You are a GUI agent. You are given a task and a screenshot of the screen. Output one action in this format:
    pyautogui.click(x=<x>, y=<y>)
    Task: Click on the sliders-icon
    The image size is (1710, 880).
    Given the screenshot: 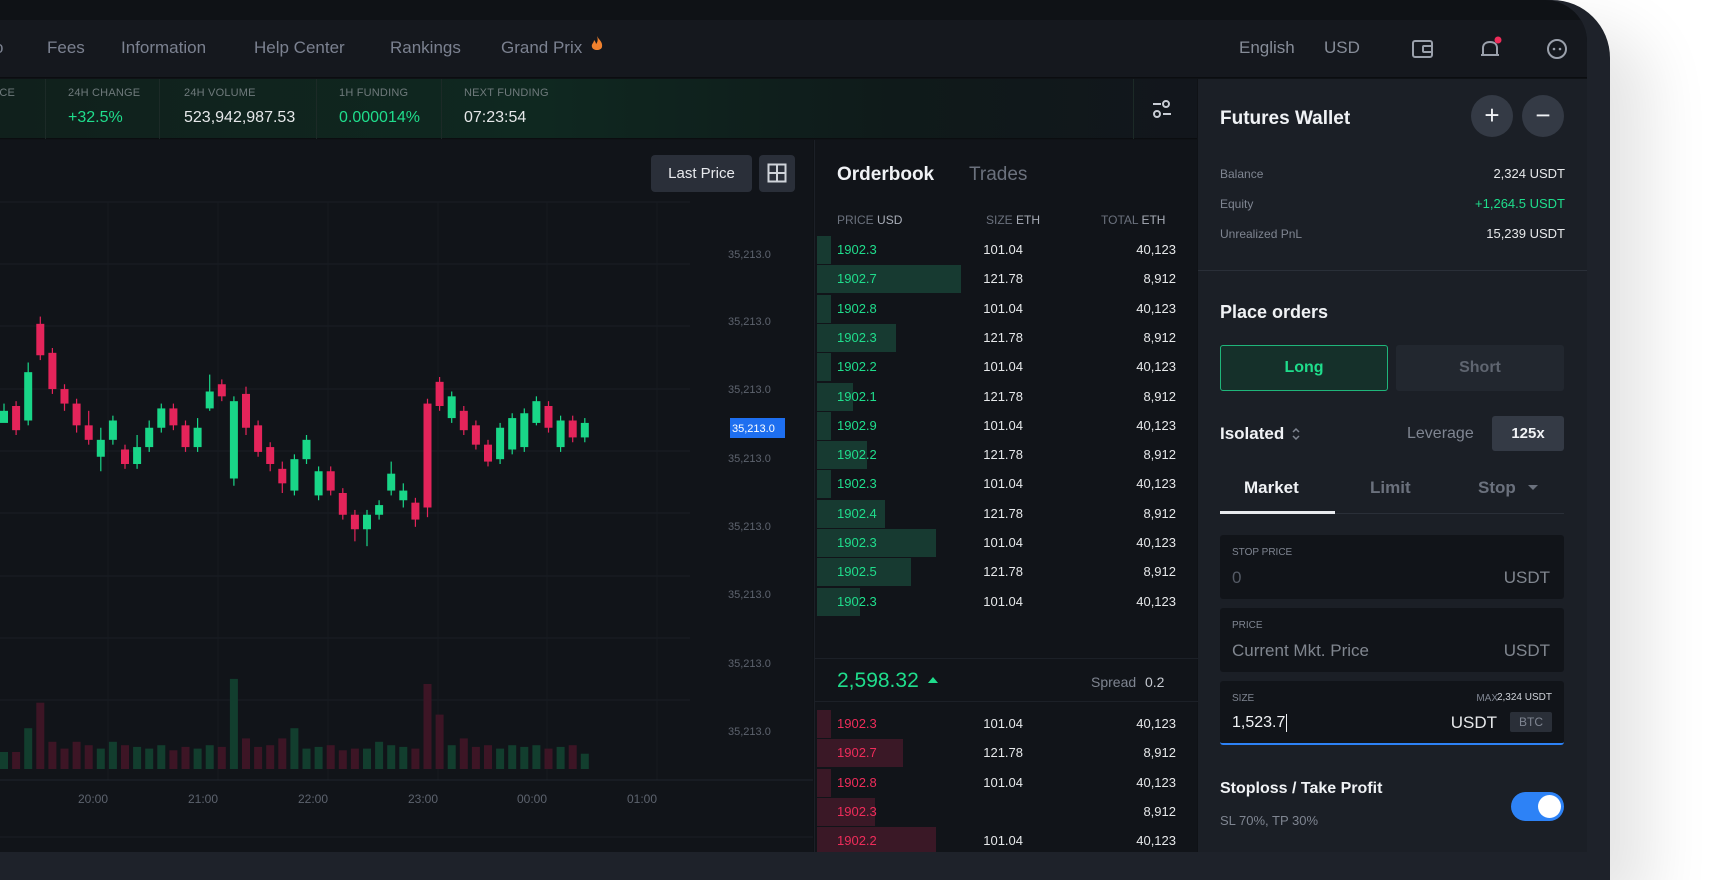 What is the action you would take?
    pyautogui.click(x=1162, y=109)
    